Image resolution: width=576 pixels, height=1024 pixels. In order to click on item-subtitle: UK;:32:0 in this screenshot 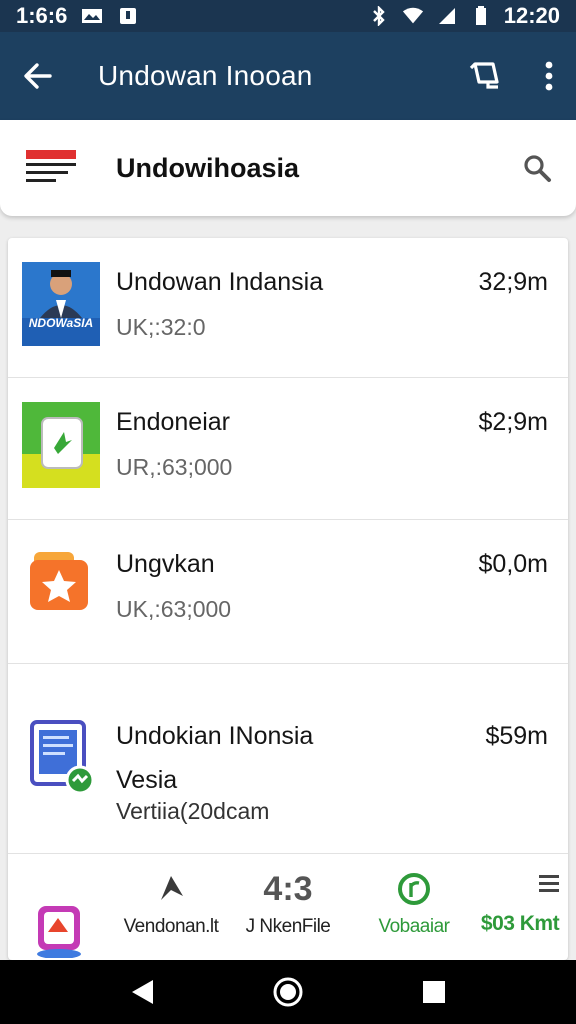, I will do `click(161, 327)`.